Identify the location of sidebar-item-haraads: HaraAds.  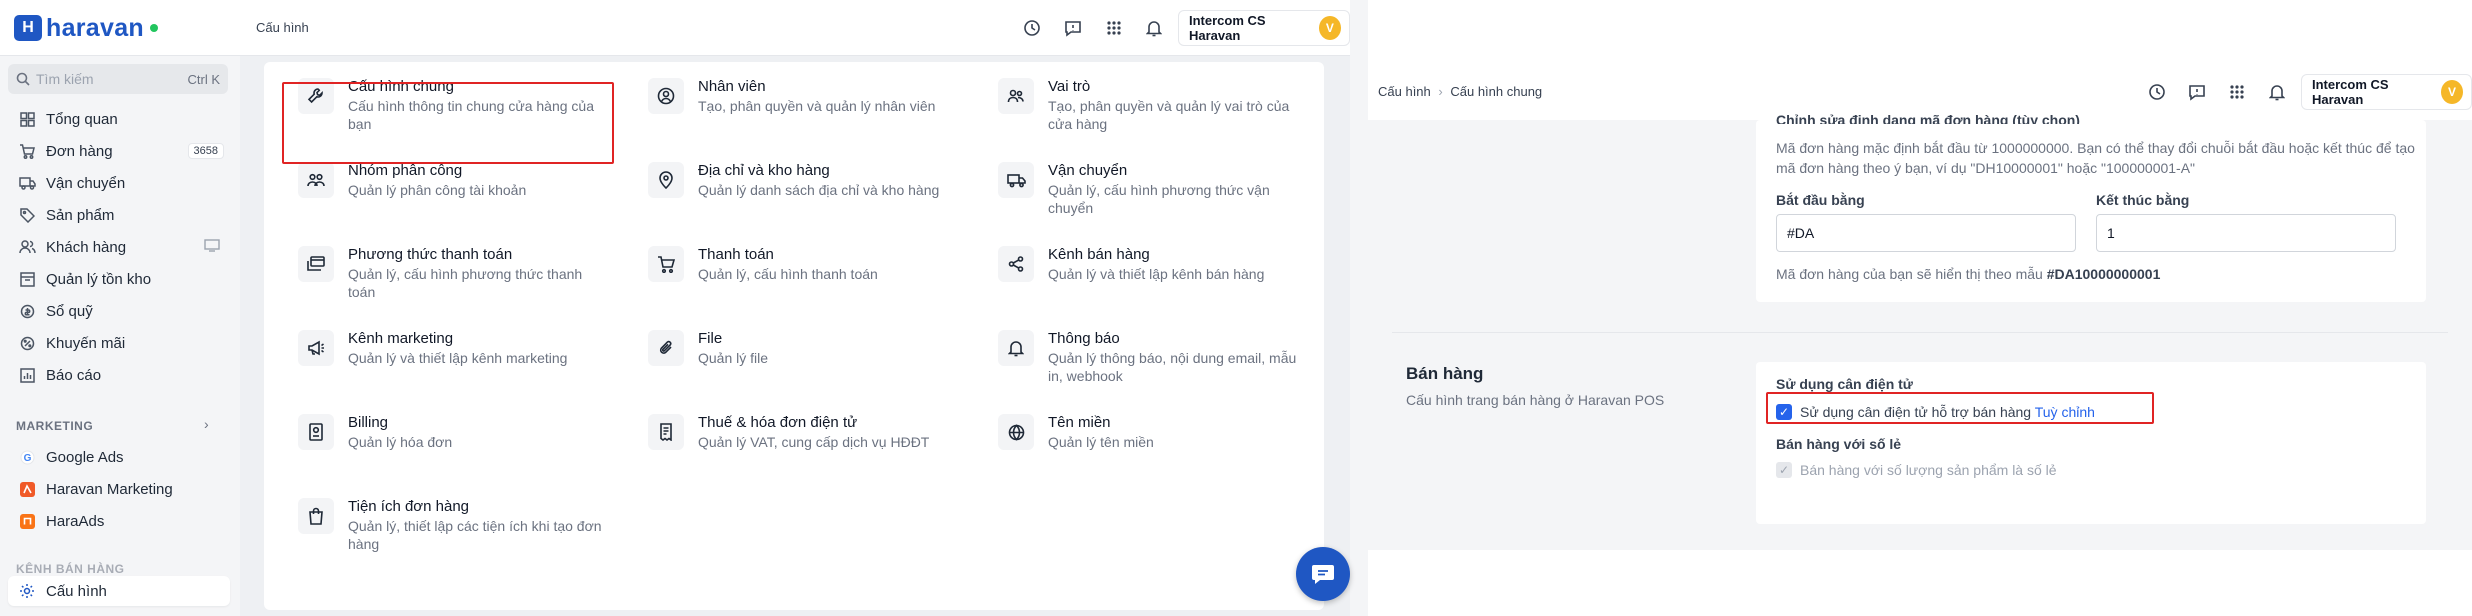
(119, 521).